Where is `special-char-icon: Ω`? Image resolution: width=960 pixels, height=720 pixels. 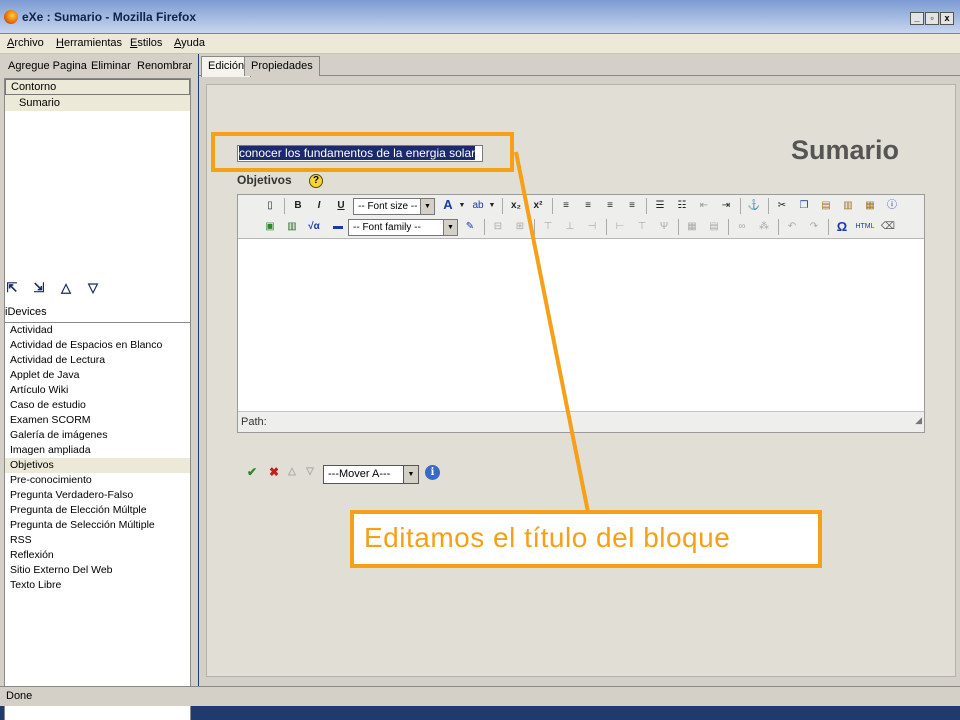
special-char-icon: Ω is located at coordinates (842, 227).